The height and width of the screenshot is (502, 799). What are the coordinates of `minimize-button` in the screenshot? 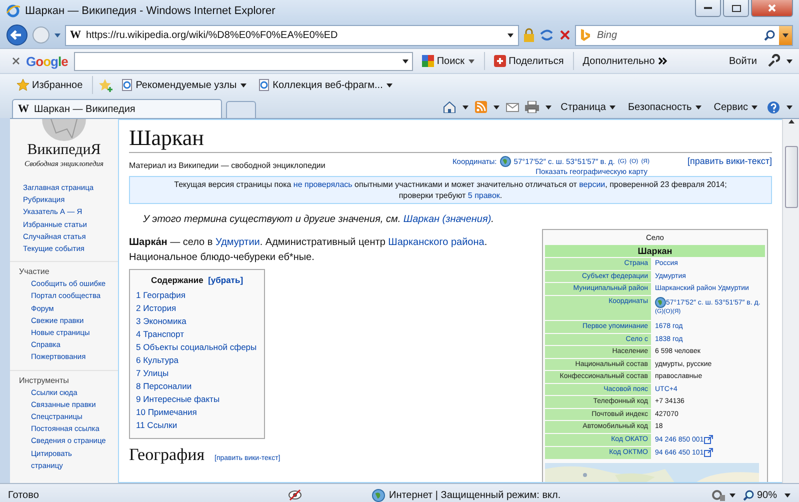 It's located at (708, 8).